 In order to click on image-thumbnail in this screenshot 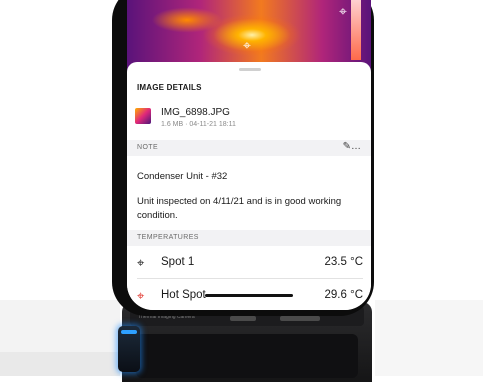, I will do `click(143, 116)`.